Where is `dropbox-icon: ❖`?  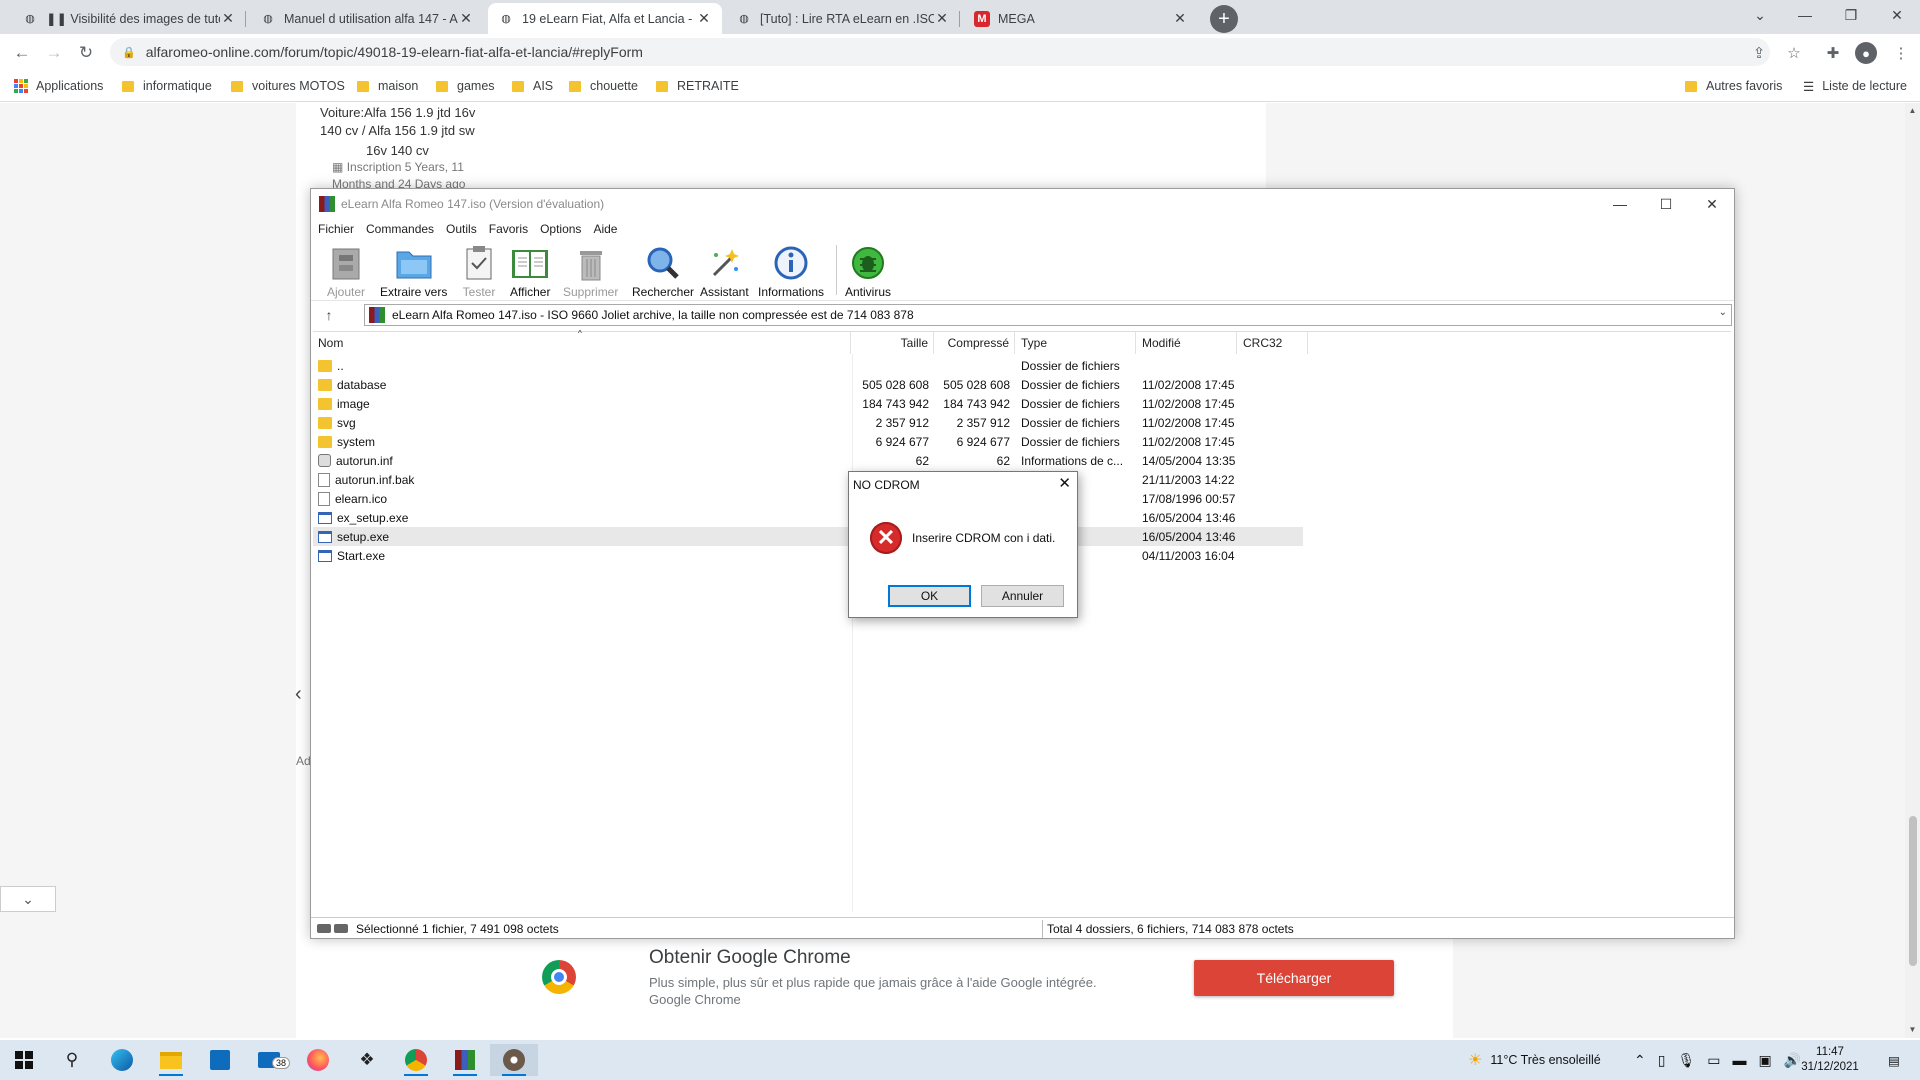 dropbox-icon: ❖ is located at coordinates (367, 1060).